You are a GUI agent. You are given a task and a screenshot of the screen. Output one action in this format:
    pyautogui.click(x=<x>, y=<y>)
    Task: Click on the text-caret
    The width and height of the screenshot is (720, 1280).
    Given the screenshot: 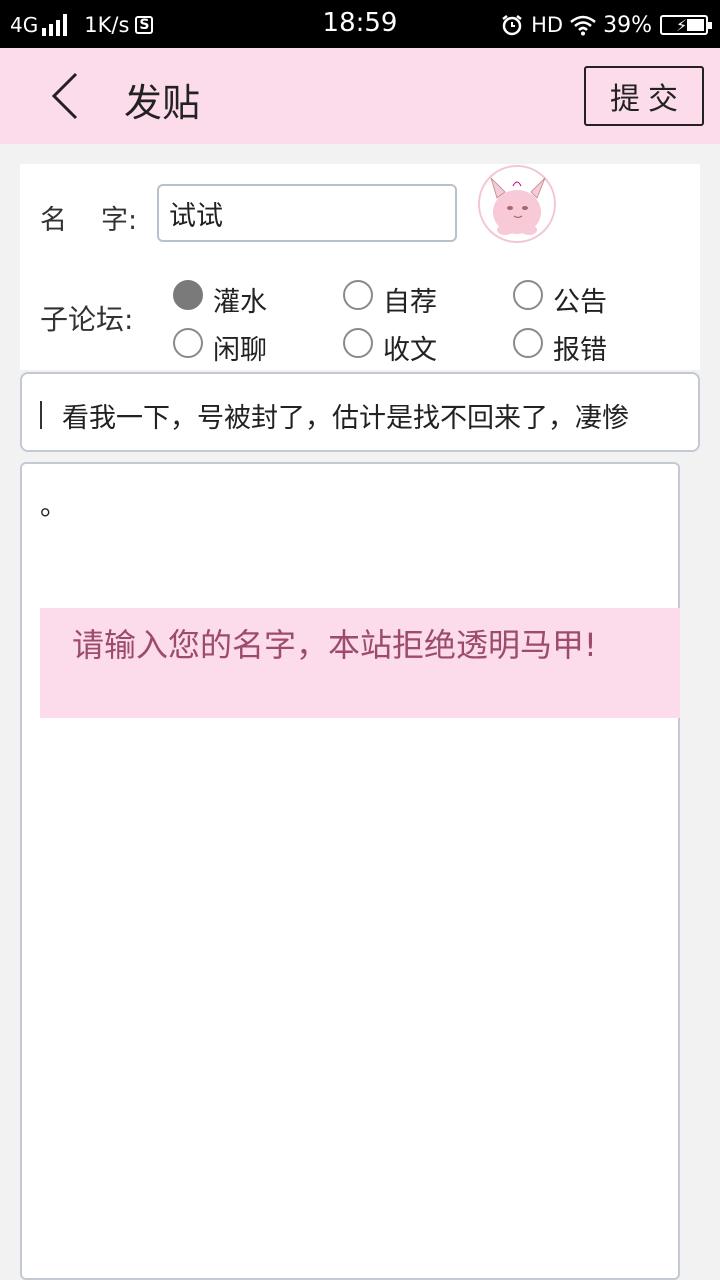 What is the action you would take?
    pyautogui.click(x=41, y=415)
    